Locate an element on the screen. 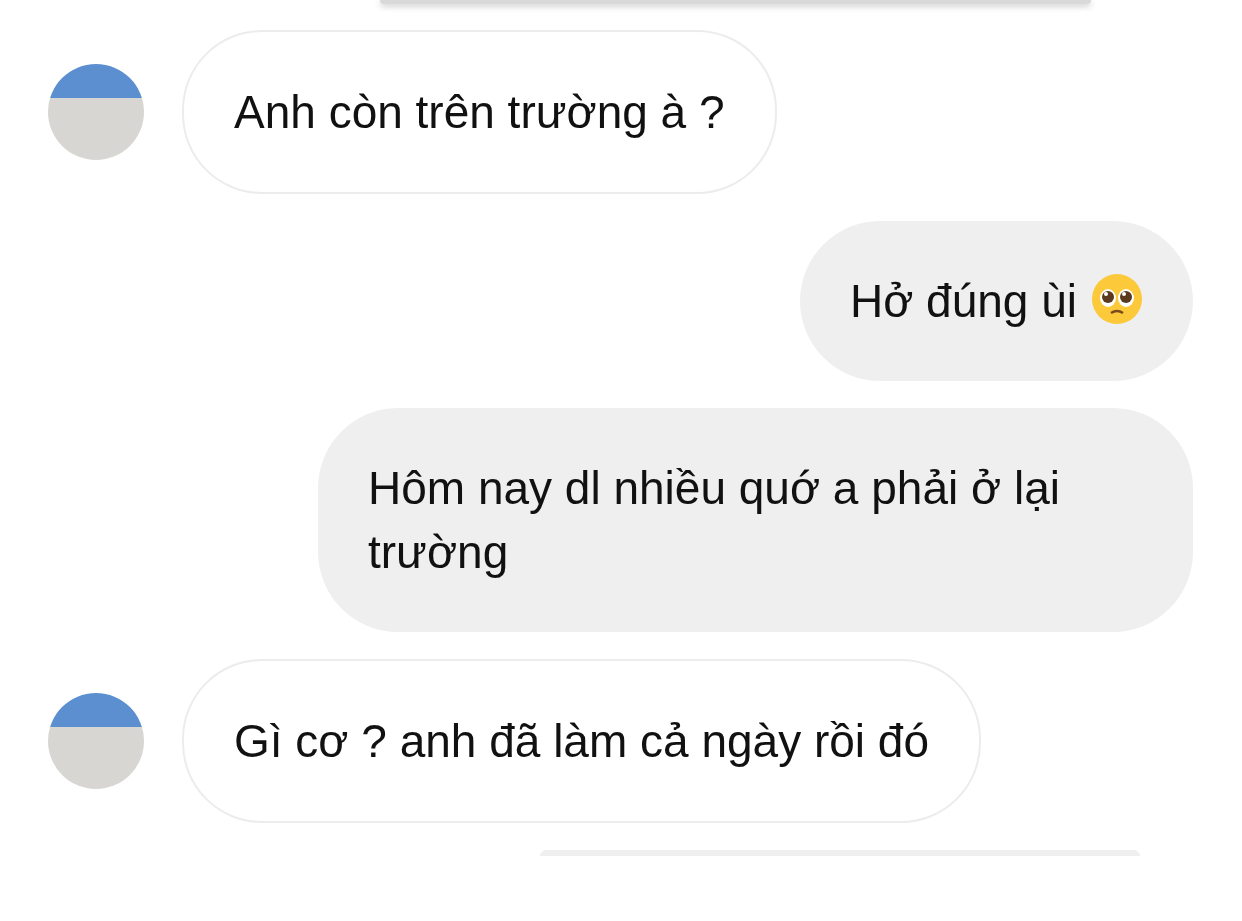 The image size is (1242, 921). message-text: Hở đúng ùi is located at coordinates (963, 301).